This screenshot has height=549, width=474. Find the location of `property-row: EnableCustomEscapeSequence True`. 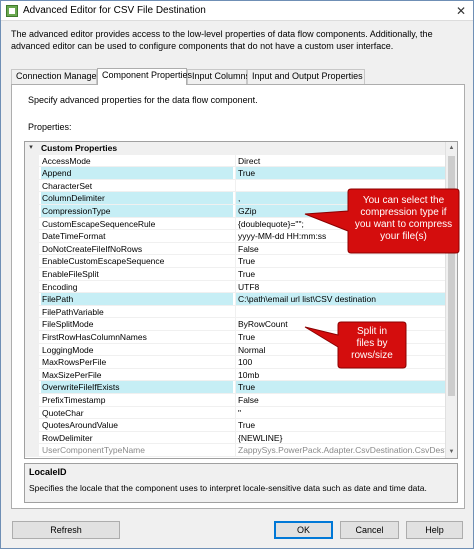

property-row: EnableCustomEscapeSequence True is located at coordinates (235, 261).